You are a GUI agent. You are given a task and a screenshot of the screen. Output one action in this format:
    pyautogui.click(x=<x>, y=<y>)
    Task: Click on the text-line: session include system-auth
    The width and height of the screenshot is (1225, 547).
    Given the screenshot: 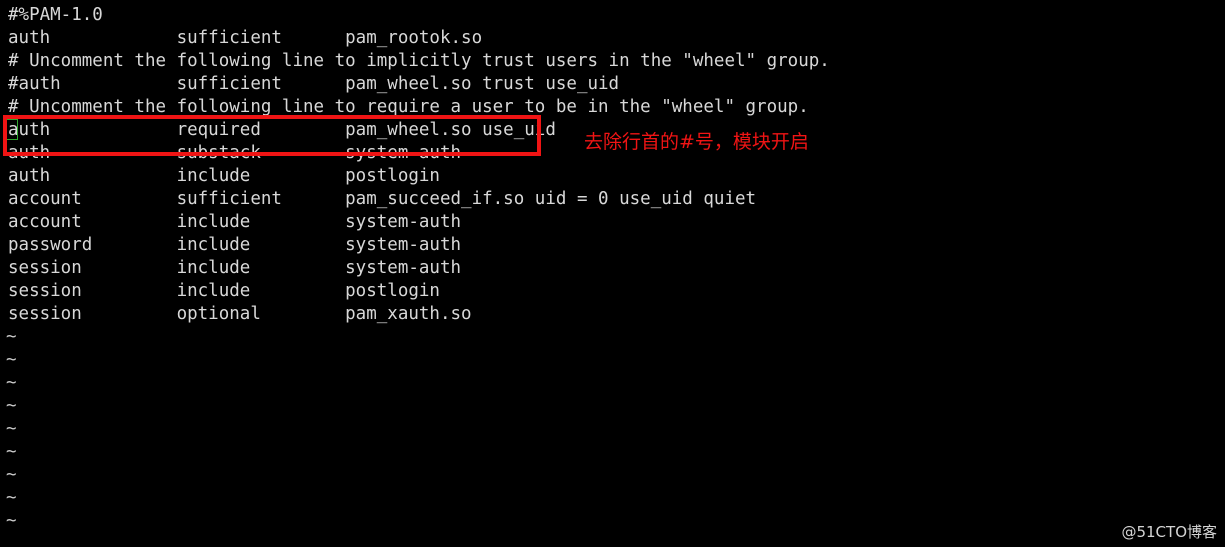 What is the action you would take?
    pyautogui.click(x=234, y=268)
    